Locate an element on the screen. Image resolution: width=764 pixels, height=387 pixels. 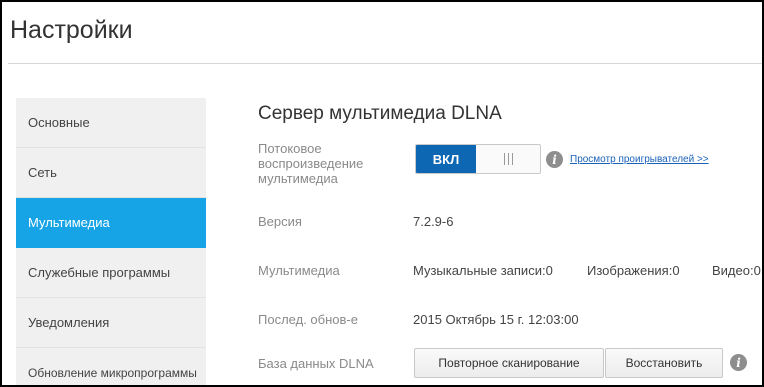
sidebar-item-label: Служебные программы is located at coordinates (99, 272).